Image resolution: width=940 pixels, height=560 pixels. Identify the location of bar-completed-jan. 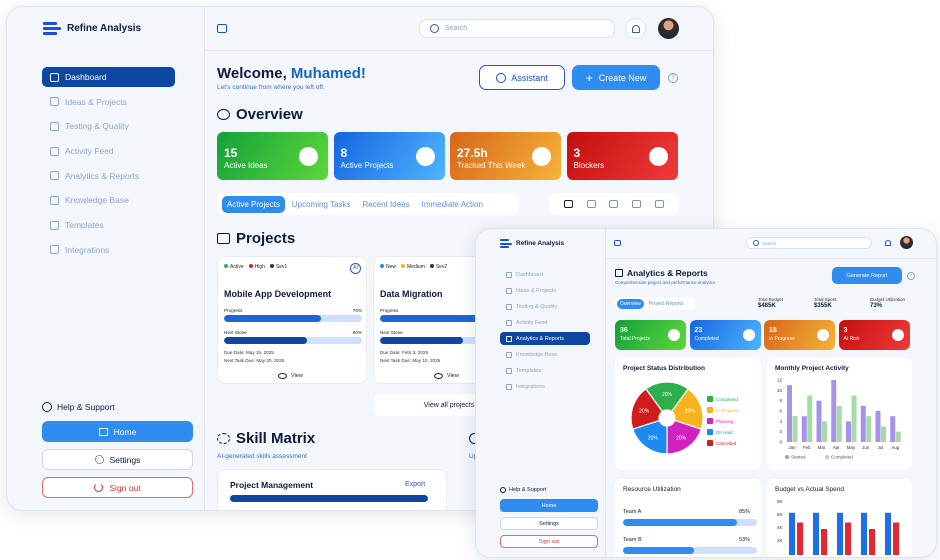
(795, 429).